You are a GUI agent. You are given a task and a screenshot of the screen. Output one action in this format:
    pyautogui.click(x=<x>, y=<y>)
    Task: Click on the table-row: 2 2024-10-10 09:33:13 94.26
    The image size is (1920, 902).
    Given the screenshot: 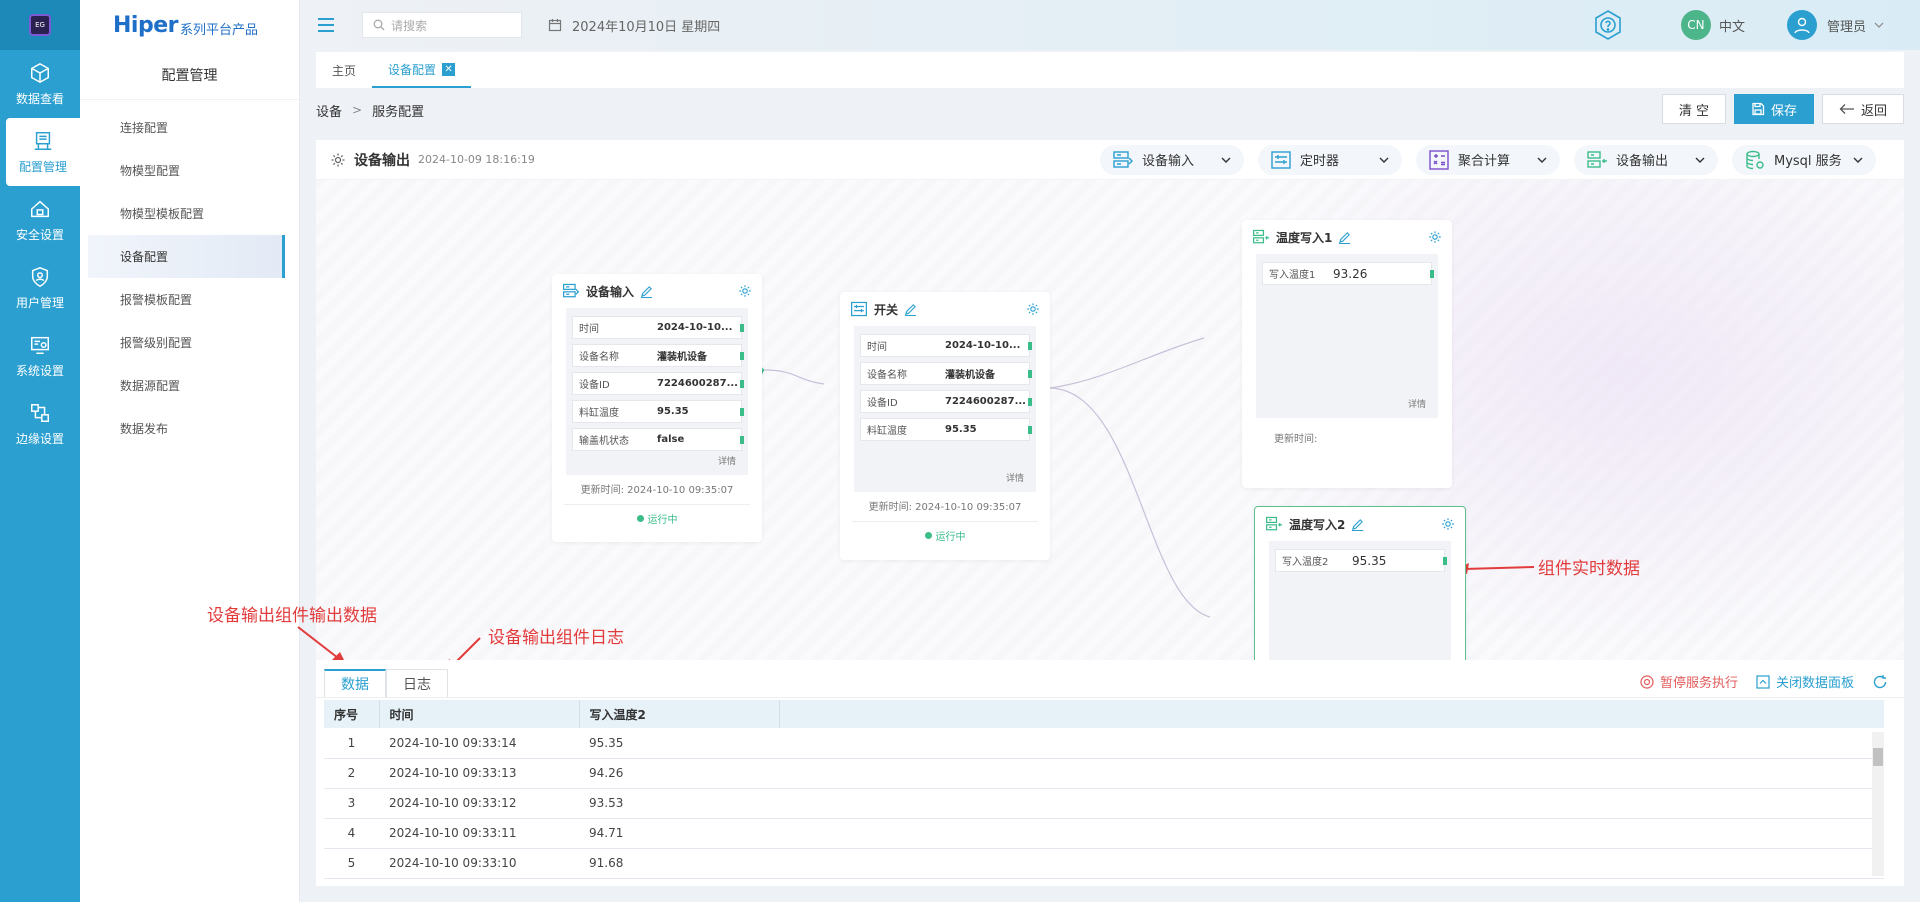 What is the action you would take?
    pyautogui.click(x=1104, y=773)
    